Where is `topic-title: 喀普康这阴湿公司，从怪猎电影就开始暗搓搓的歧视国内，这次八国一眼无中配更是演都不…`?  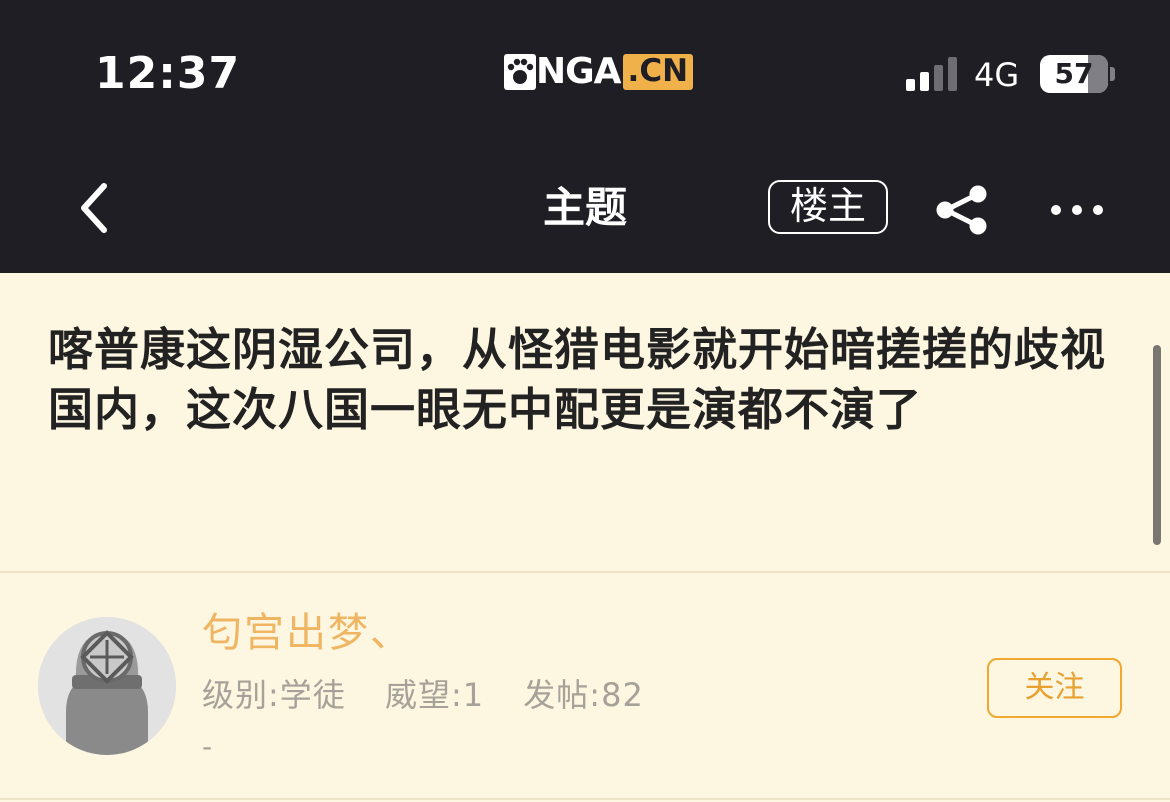 topic-title: 喀普康这阴湿公司，从怪猎电影就开始暗搓搓的歧视国内，这次八国一眼无中配更是演都不… is located at coordinates (577, 379).